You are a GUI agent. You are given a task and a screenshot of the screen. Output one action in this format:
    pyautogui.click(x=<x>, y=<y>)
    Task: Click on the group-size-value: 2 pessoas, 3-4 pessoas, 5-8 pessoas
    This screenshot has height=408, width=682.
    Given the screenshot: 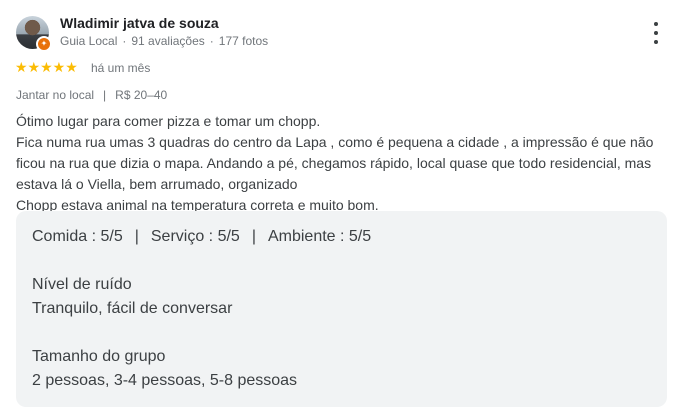 What is the action you would take?
    pyautogui.click(x=165, y=380)
    